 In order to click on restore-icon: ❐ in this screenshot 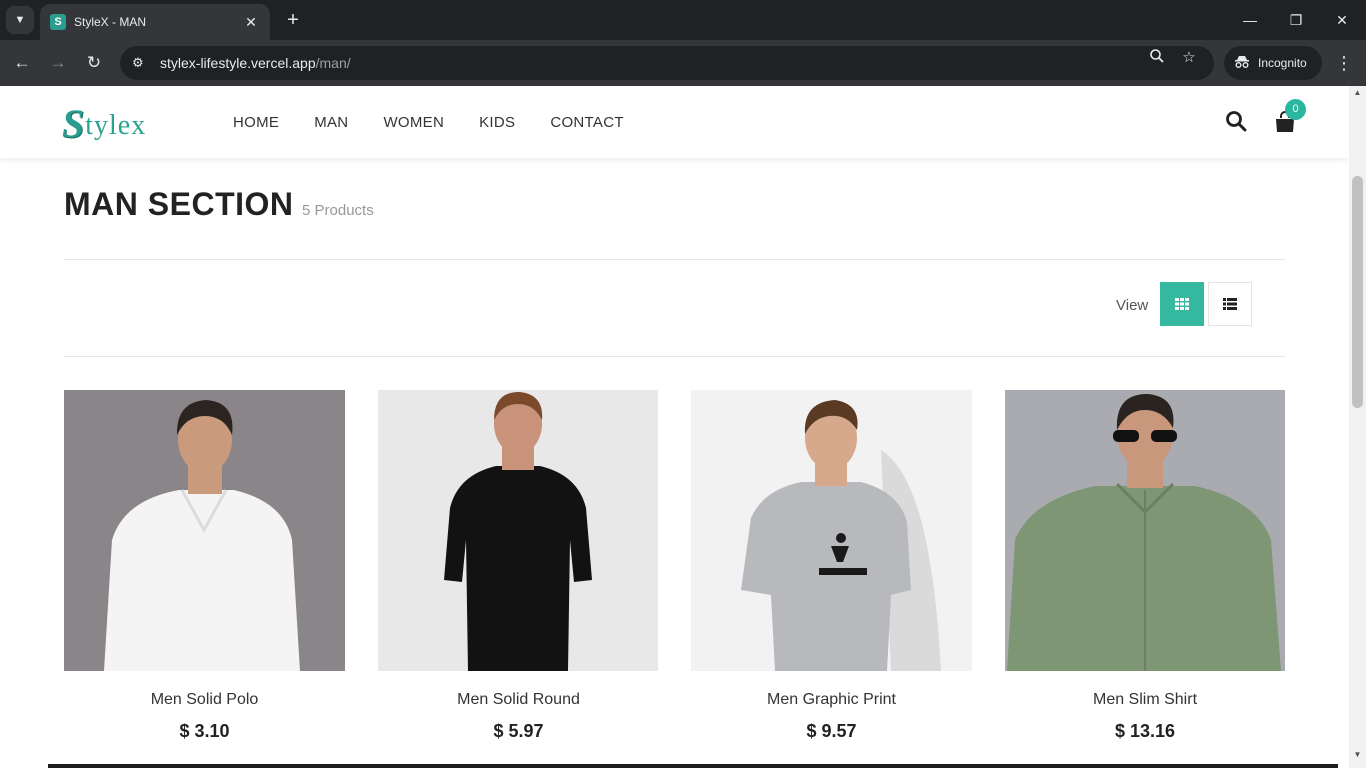, I will do `click(1296, 20)`.